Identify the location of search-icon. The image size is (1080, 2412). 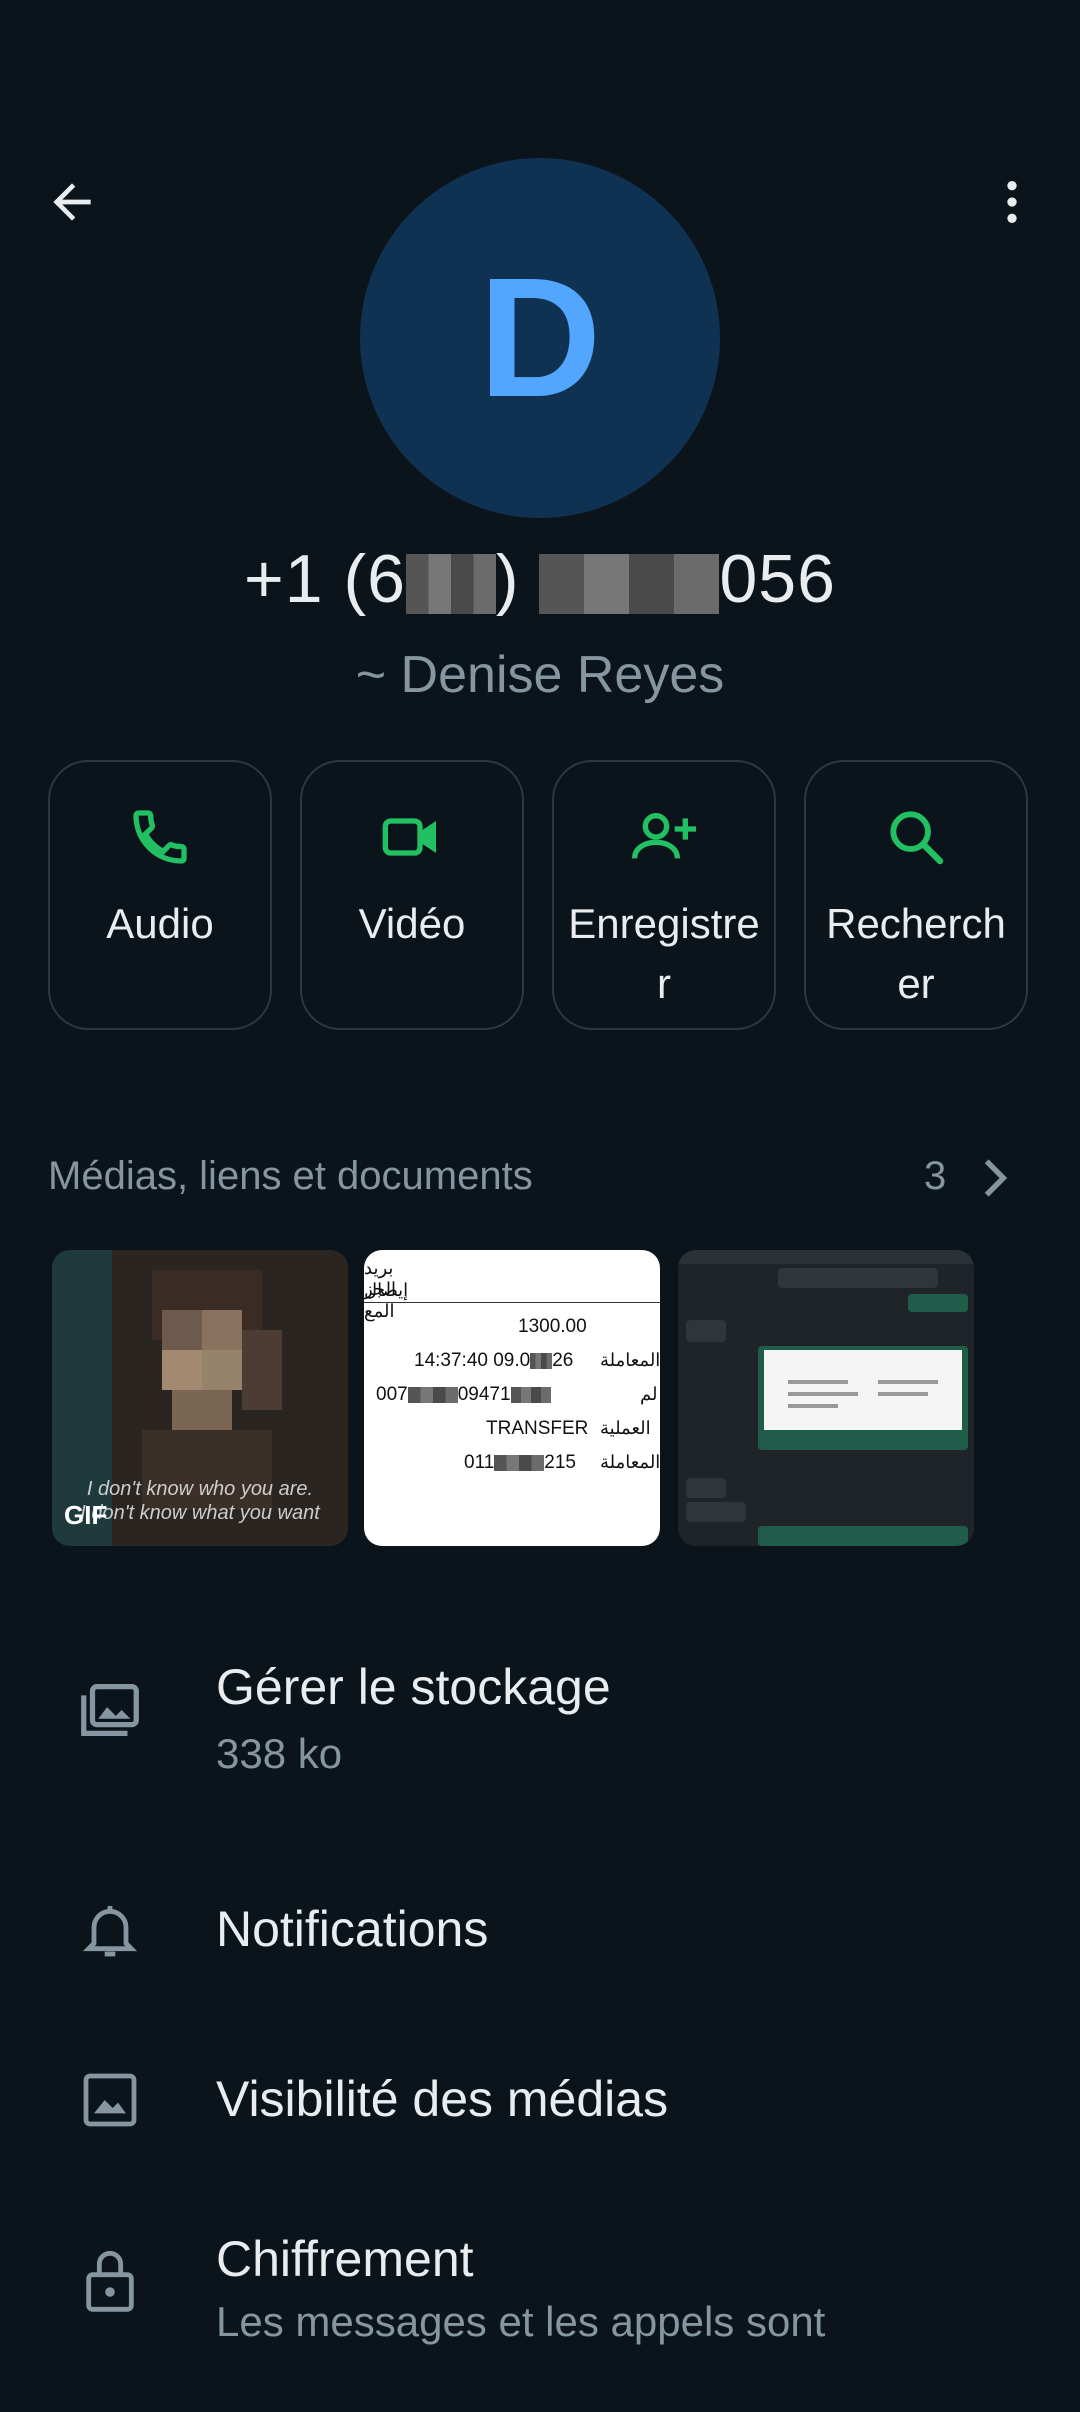
(917, 838).